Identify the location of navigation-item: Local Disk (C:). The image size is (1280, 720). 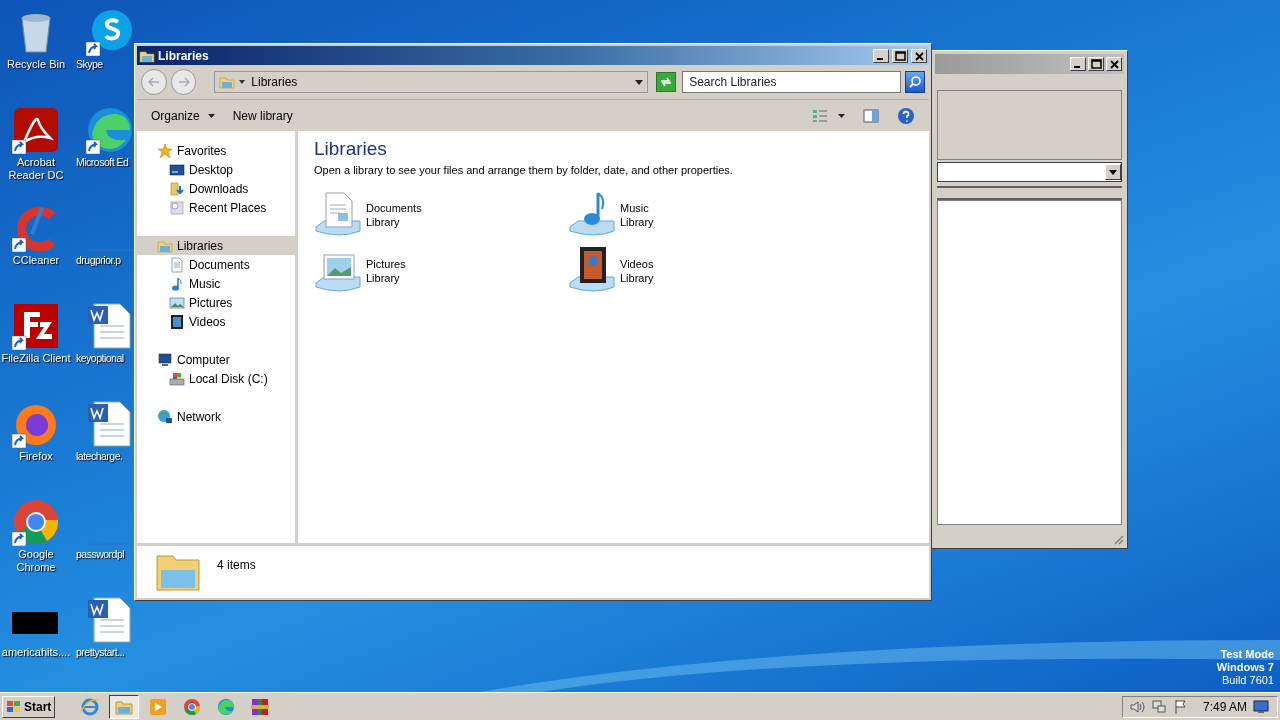
(216, 378).